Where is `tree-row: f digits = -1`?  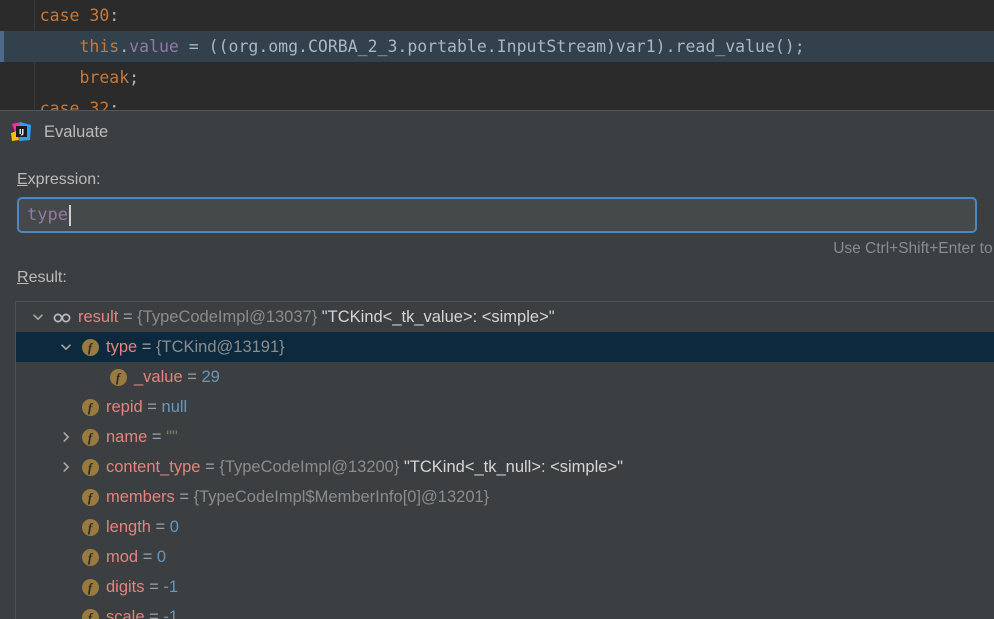 tree-row: f digits = -1 is located at coordinates (505, 587).